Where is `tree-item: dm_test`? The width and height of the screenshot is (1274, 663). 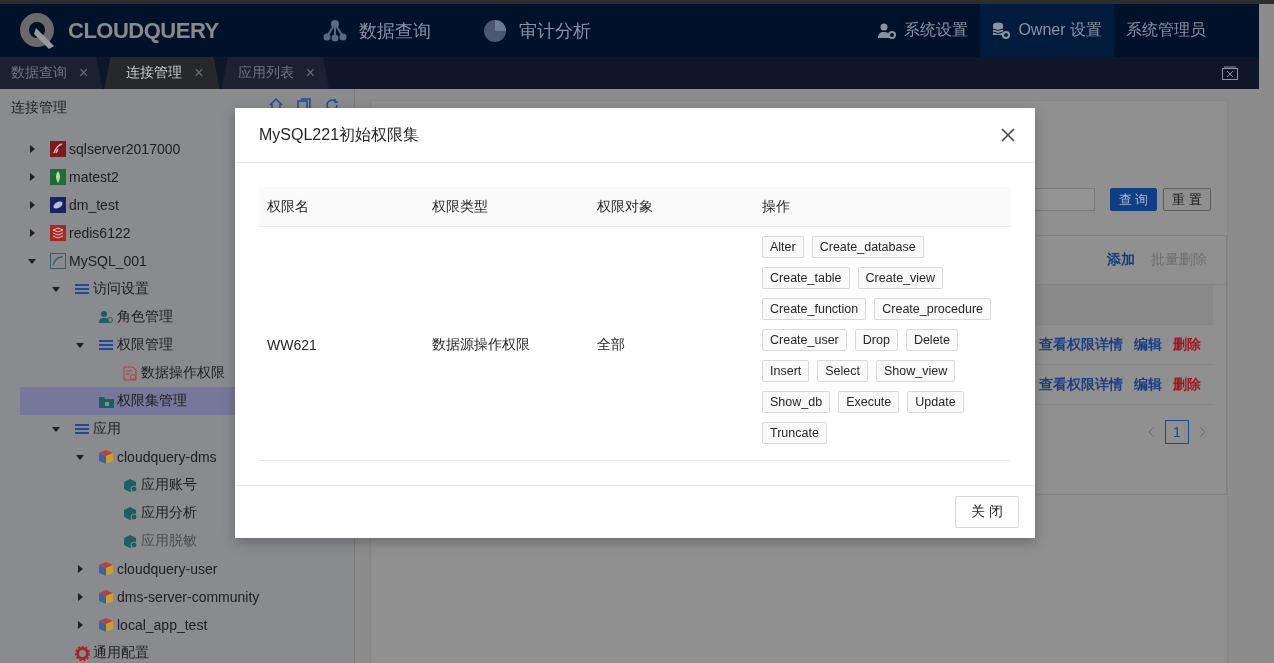 tree-item: dm_test is located at coordinates (69, 205).